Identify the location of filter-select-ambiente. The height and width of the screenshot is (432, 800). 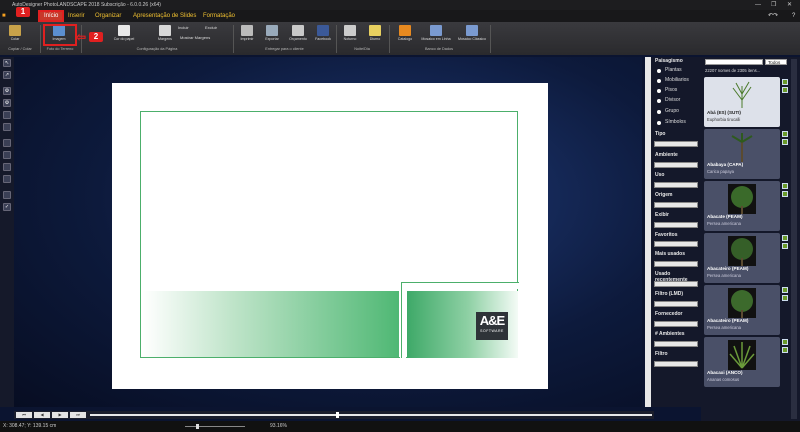
(676, 165).